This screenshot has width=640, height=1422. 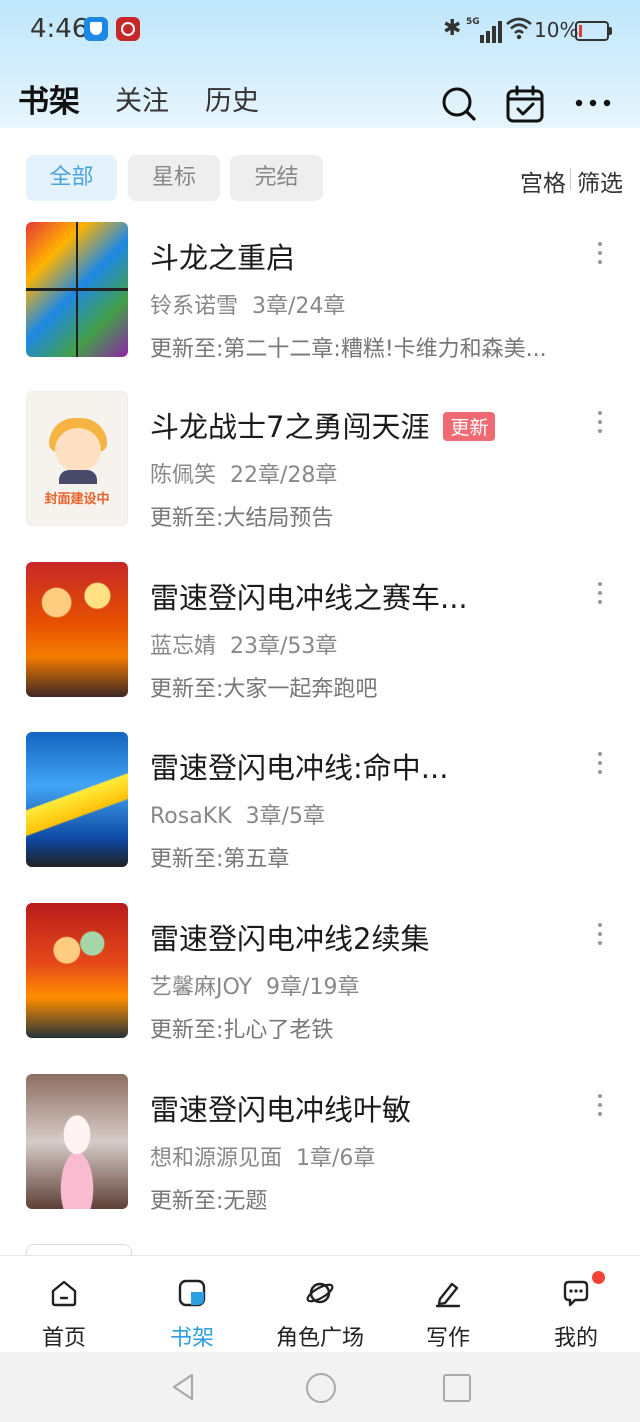 What do you see at coordinates (192, 1293) in the screenshot?
I see `bookshelf-icon` at bounding box center [192, 1293].